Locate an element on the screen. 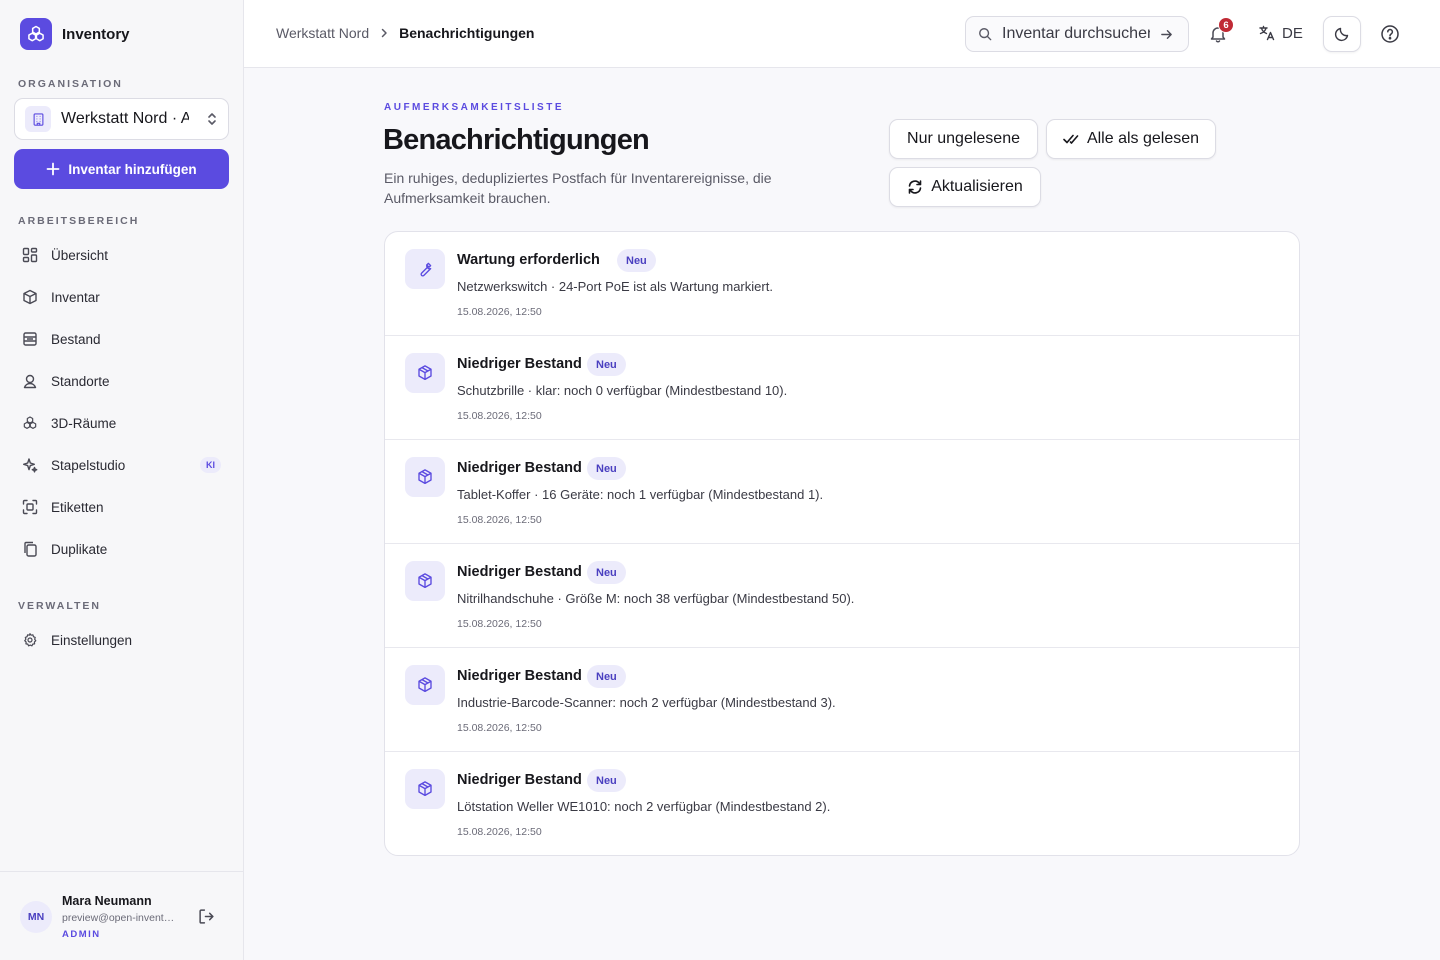  org-section-label: ORGANISATION is located at coordinates (70, 84).